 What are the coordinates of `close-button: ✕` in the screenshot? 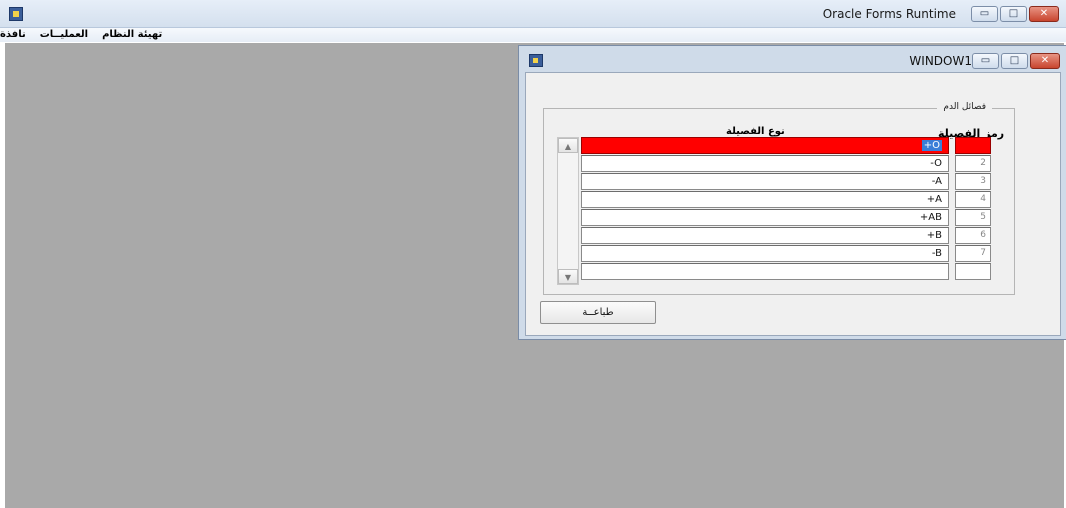 It's located at (1044, 14).